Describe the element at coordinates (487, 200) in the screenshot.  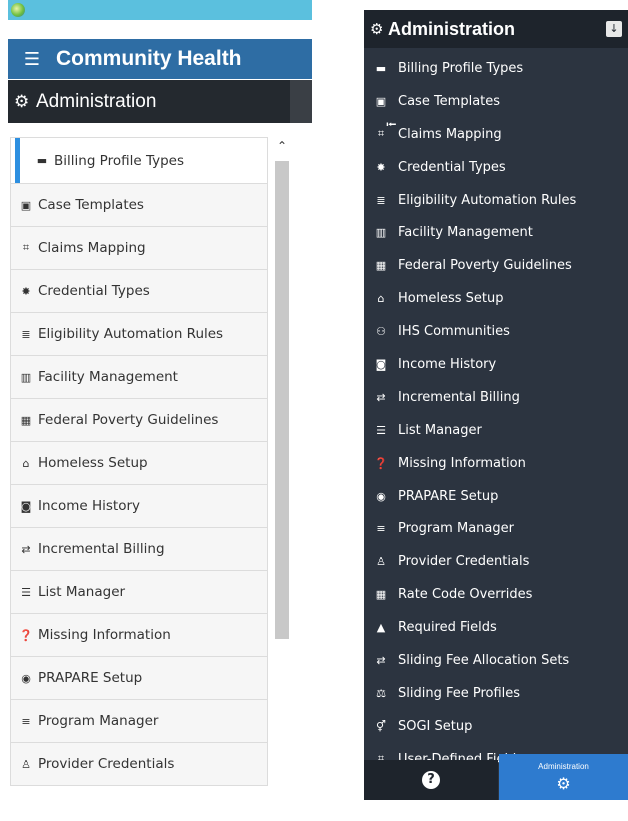
I see `menu-item-label: Eligibility Automation Rules` at that location.